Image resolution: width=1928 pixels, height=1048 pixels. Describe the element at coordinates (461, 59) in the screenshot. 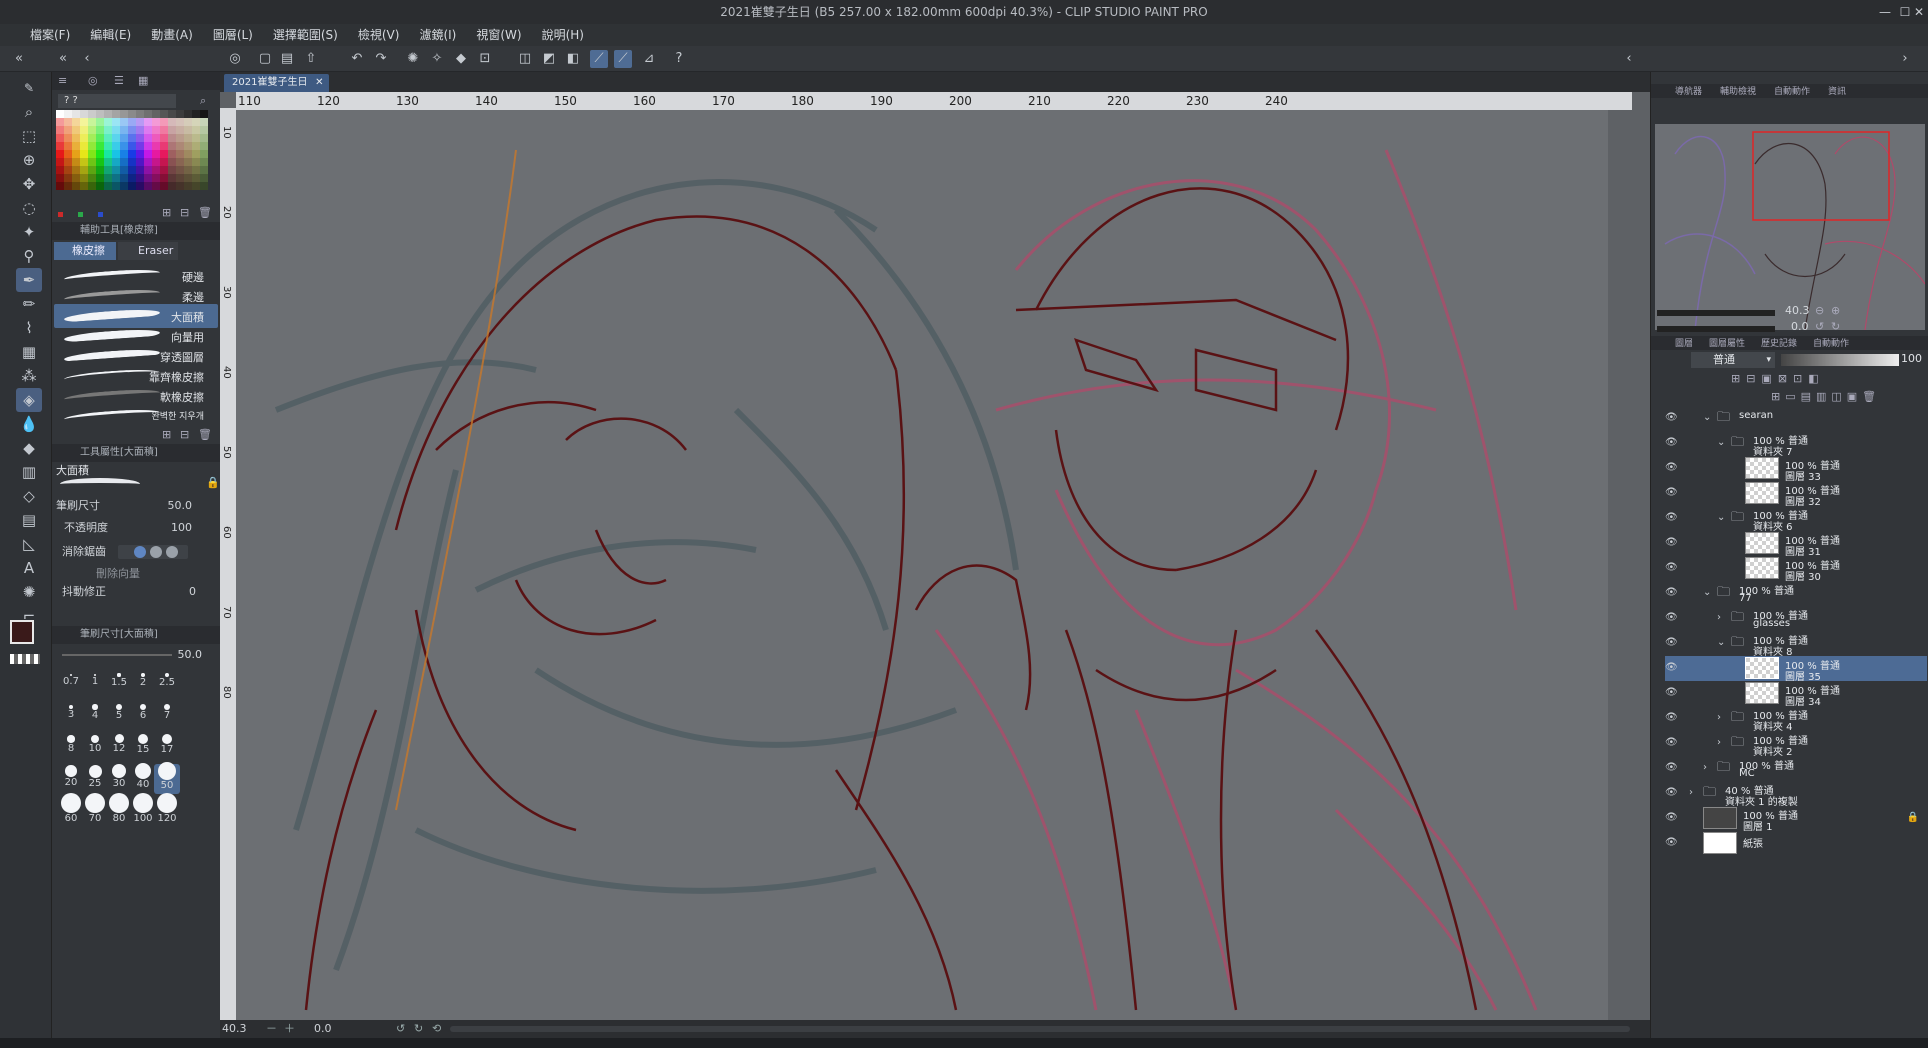

I see `fill-icon: ◆` at that location.